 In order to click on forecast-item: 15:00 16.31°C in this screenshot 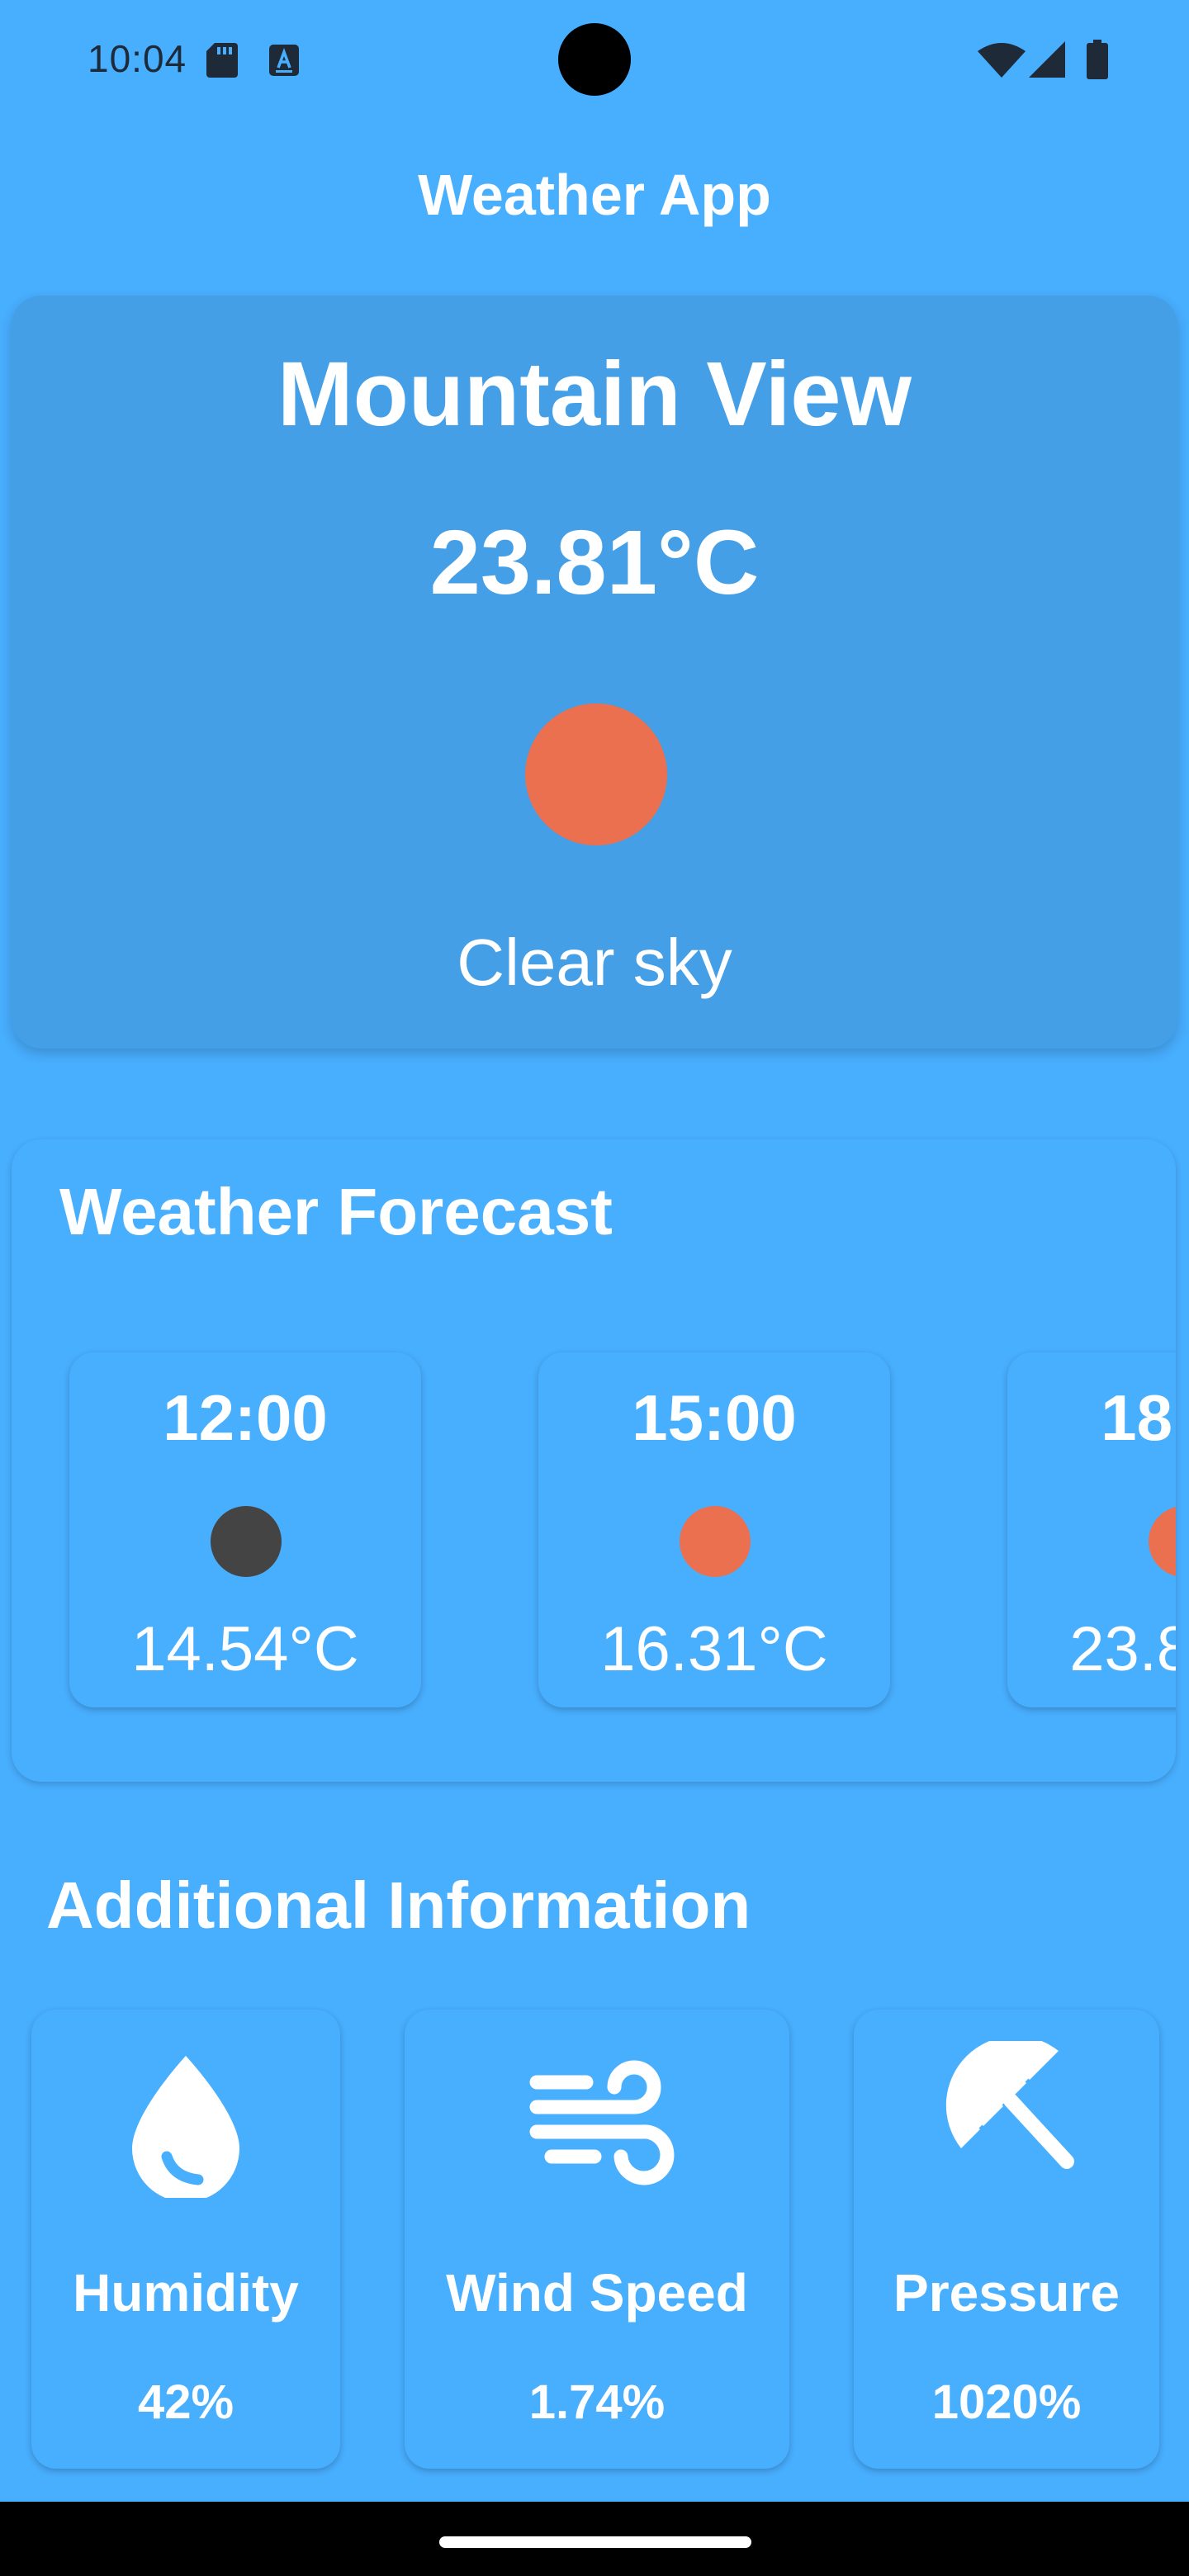, I will do `click(714, 1529)`.